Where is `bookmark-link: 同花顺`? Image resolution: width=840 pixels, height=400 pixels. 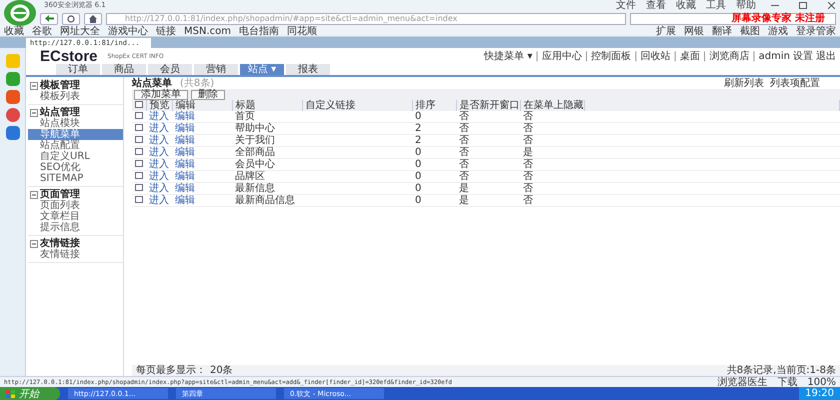
bookmark-link: 同花顺 is located at coordinates (302, 31).